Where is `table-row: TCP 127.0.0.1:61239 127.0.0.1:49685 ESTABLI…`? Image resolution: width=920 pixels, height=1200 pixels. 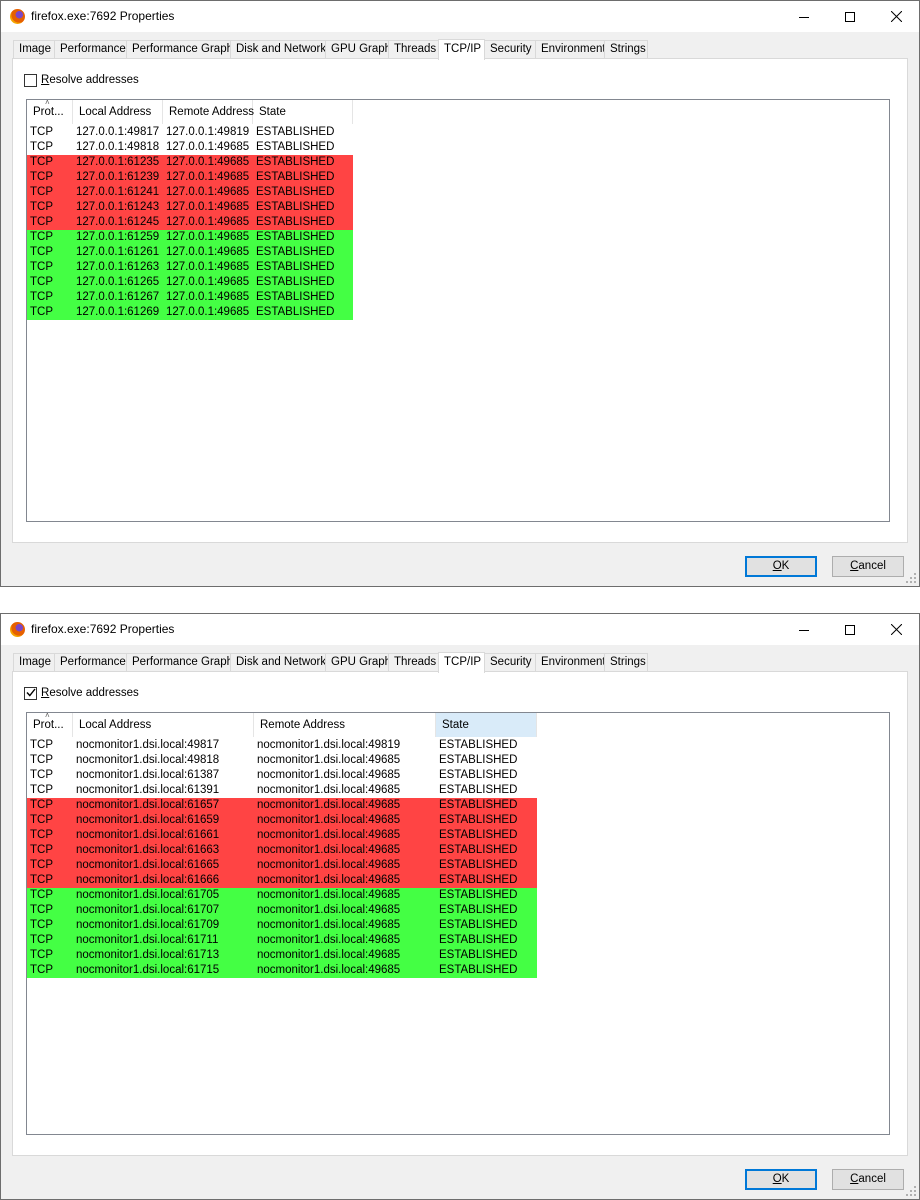
table-row: TCP 127.0.0.1:61239 127.0.0.1:49685 ESTABLI… is located at coordinates (190, 177).